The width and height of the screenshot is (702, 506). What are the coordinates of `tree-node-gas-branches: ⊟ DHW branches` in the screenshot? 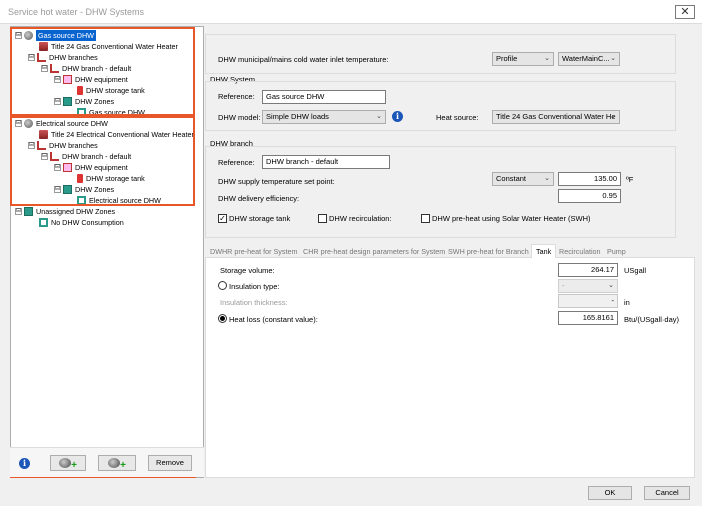 It's located at (63, 57).